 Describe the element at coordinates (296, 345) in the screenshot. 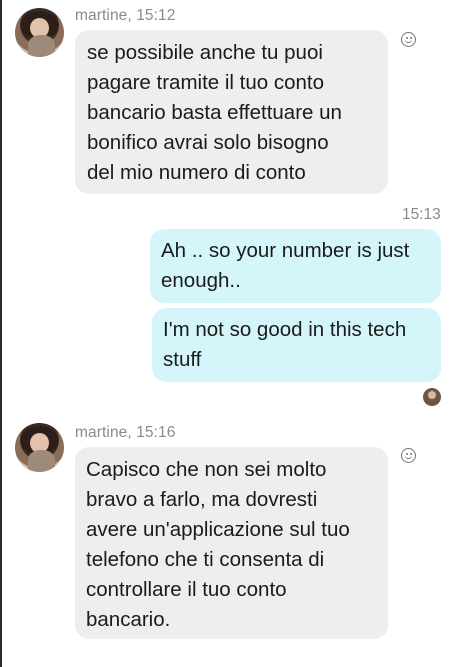

I see `outgoing-message-bubble: I'm not so good in this tech stuff` at that location.